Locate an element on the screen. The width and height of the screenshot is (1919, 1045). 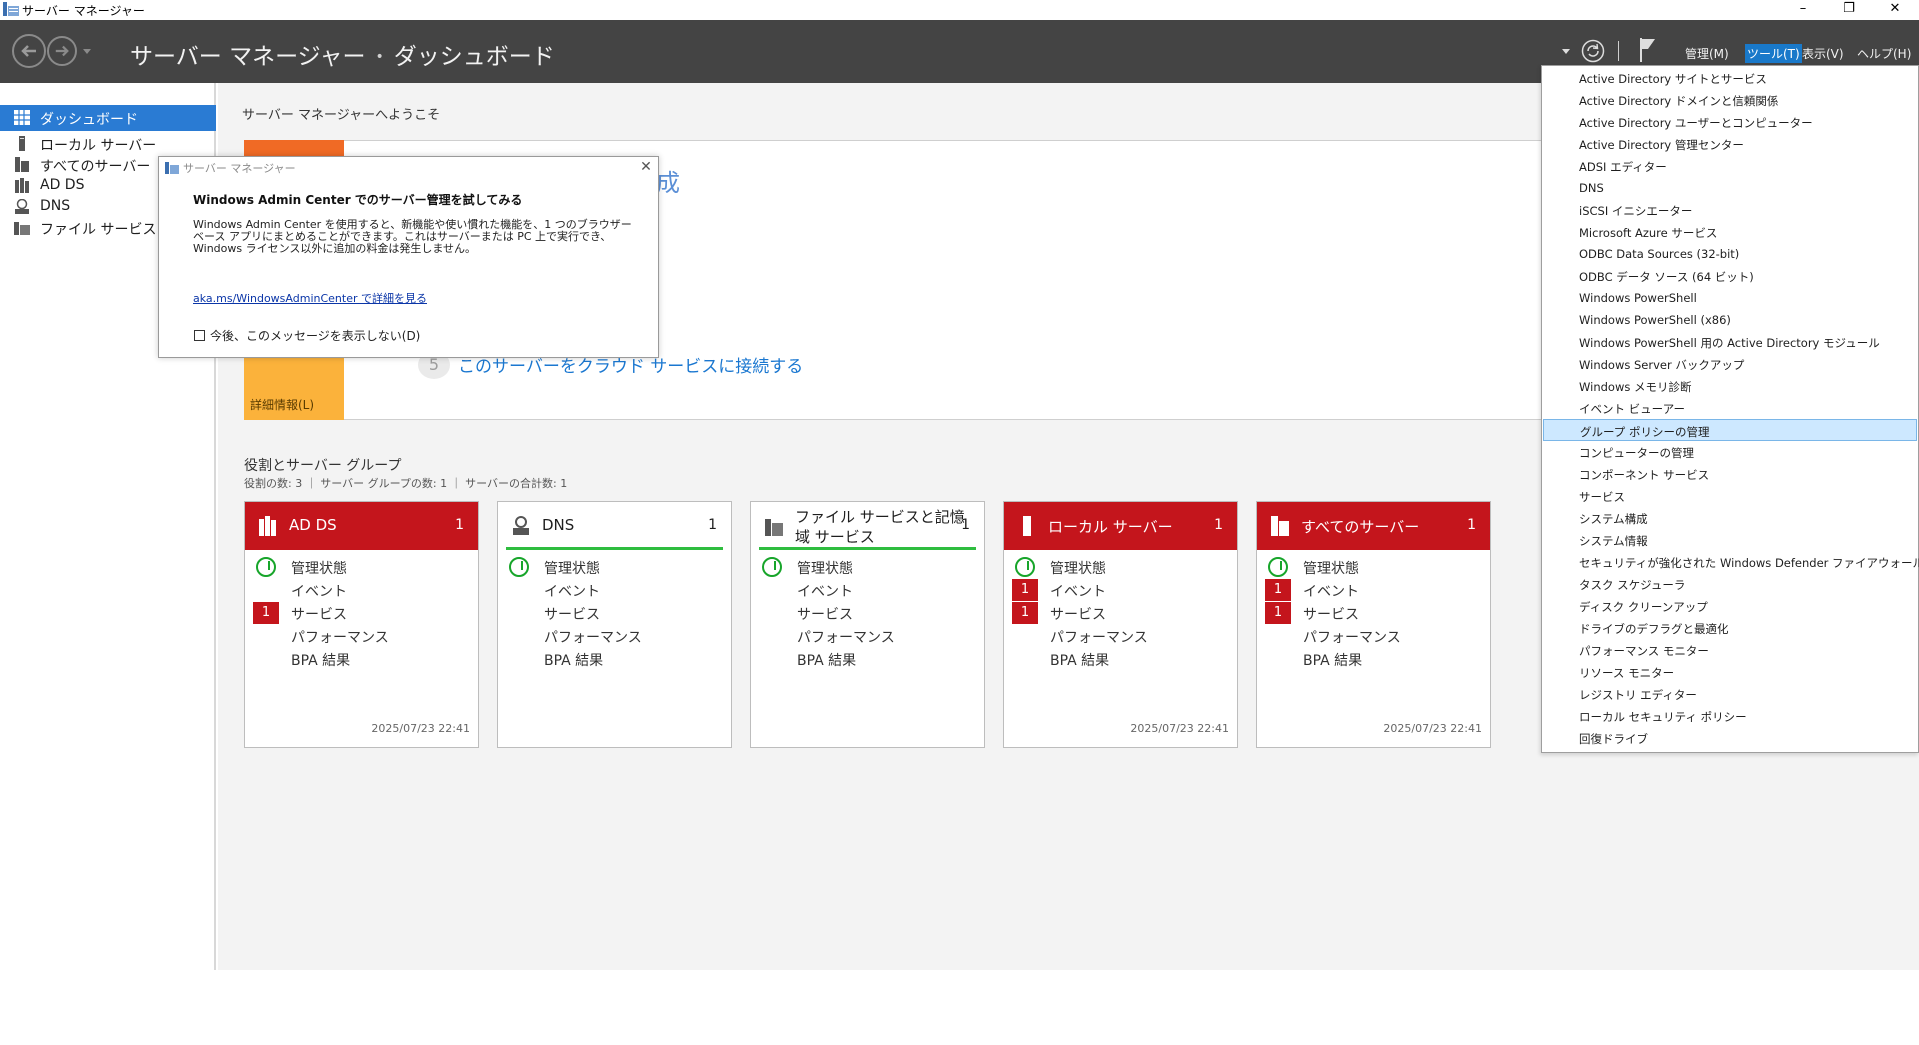
tools-menu-item: タスク スケジューラ is located at coordinates (1730, 584).